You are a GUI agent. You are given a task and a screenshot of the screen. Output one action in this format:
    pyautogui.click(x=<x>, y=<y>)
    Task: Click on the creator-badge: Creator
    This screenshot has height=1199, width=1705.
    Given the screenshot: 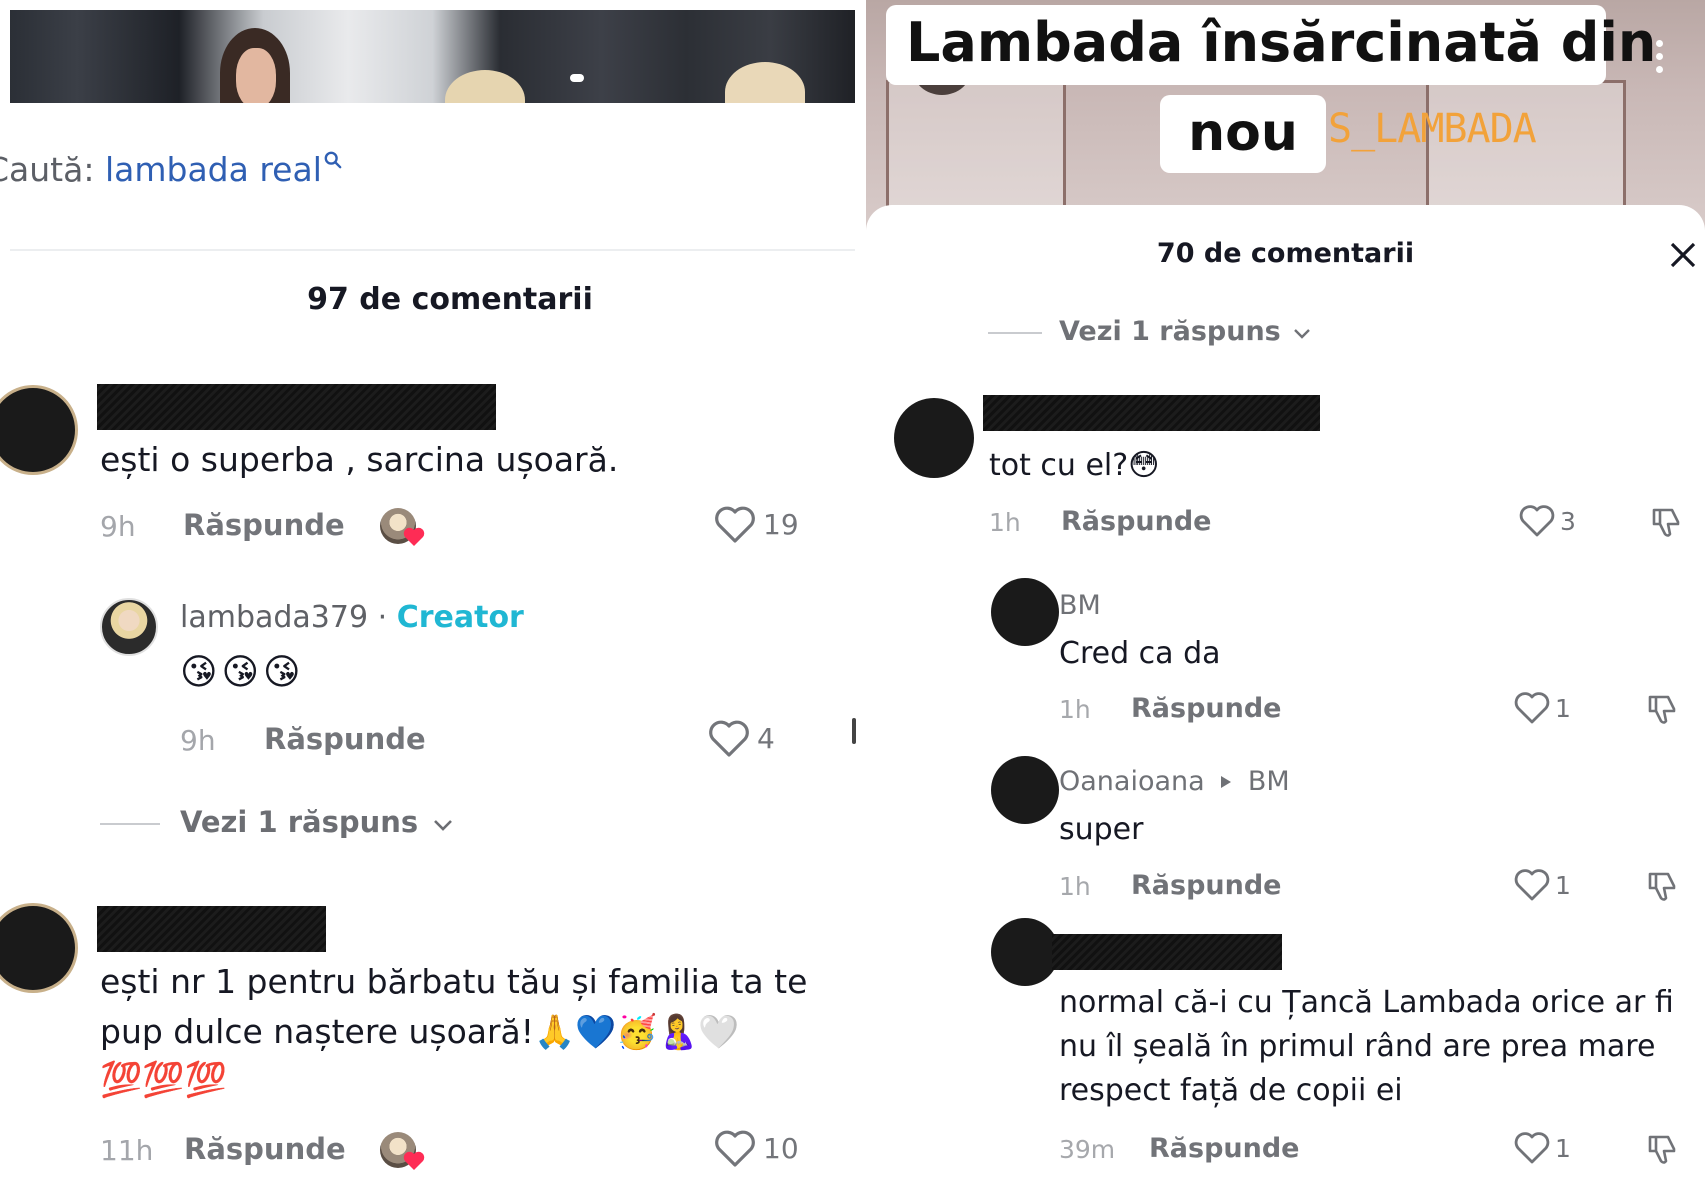 What is the action you would take?
    pyautogui.click(x=460, y=617)
    